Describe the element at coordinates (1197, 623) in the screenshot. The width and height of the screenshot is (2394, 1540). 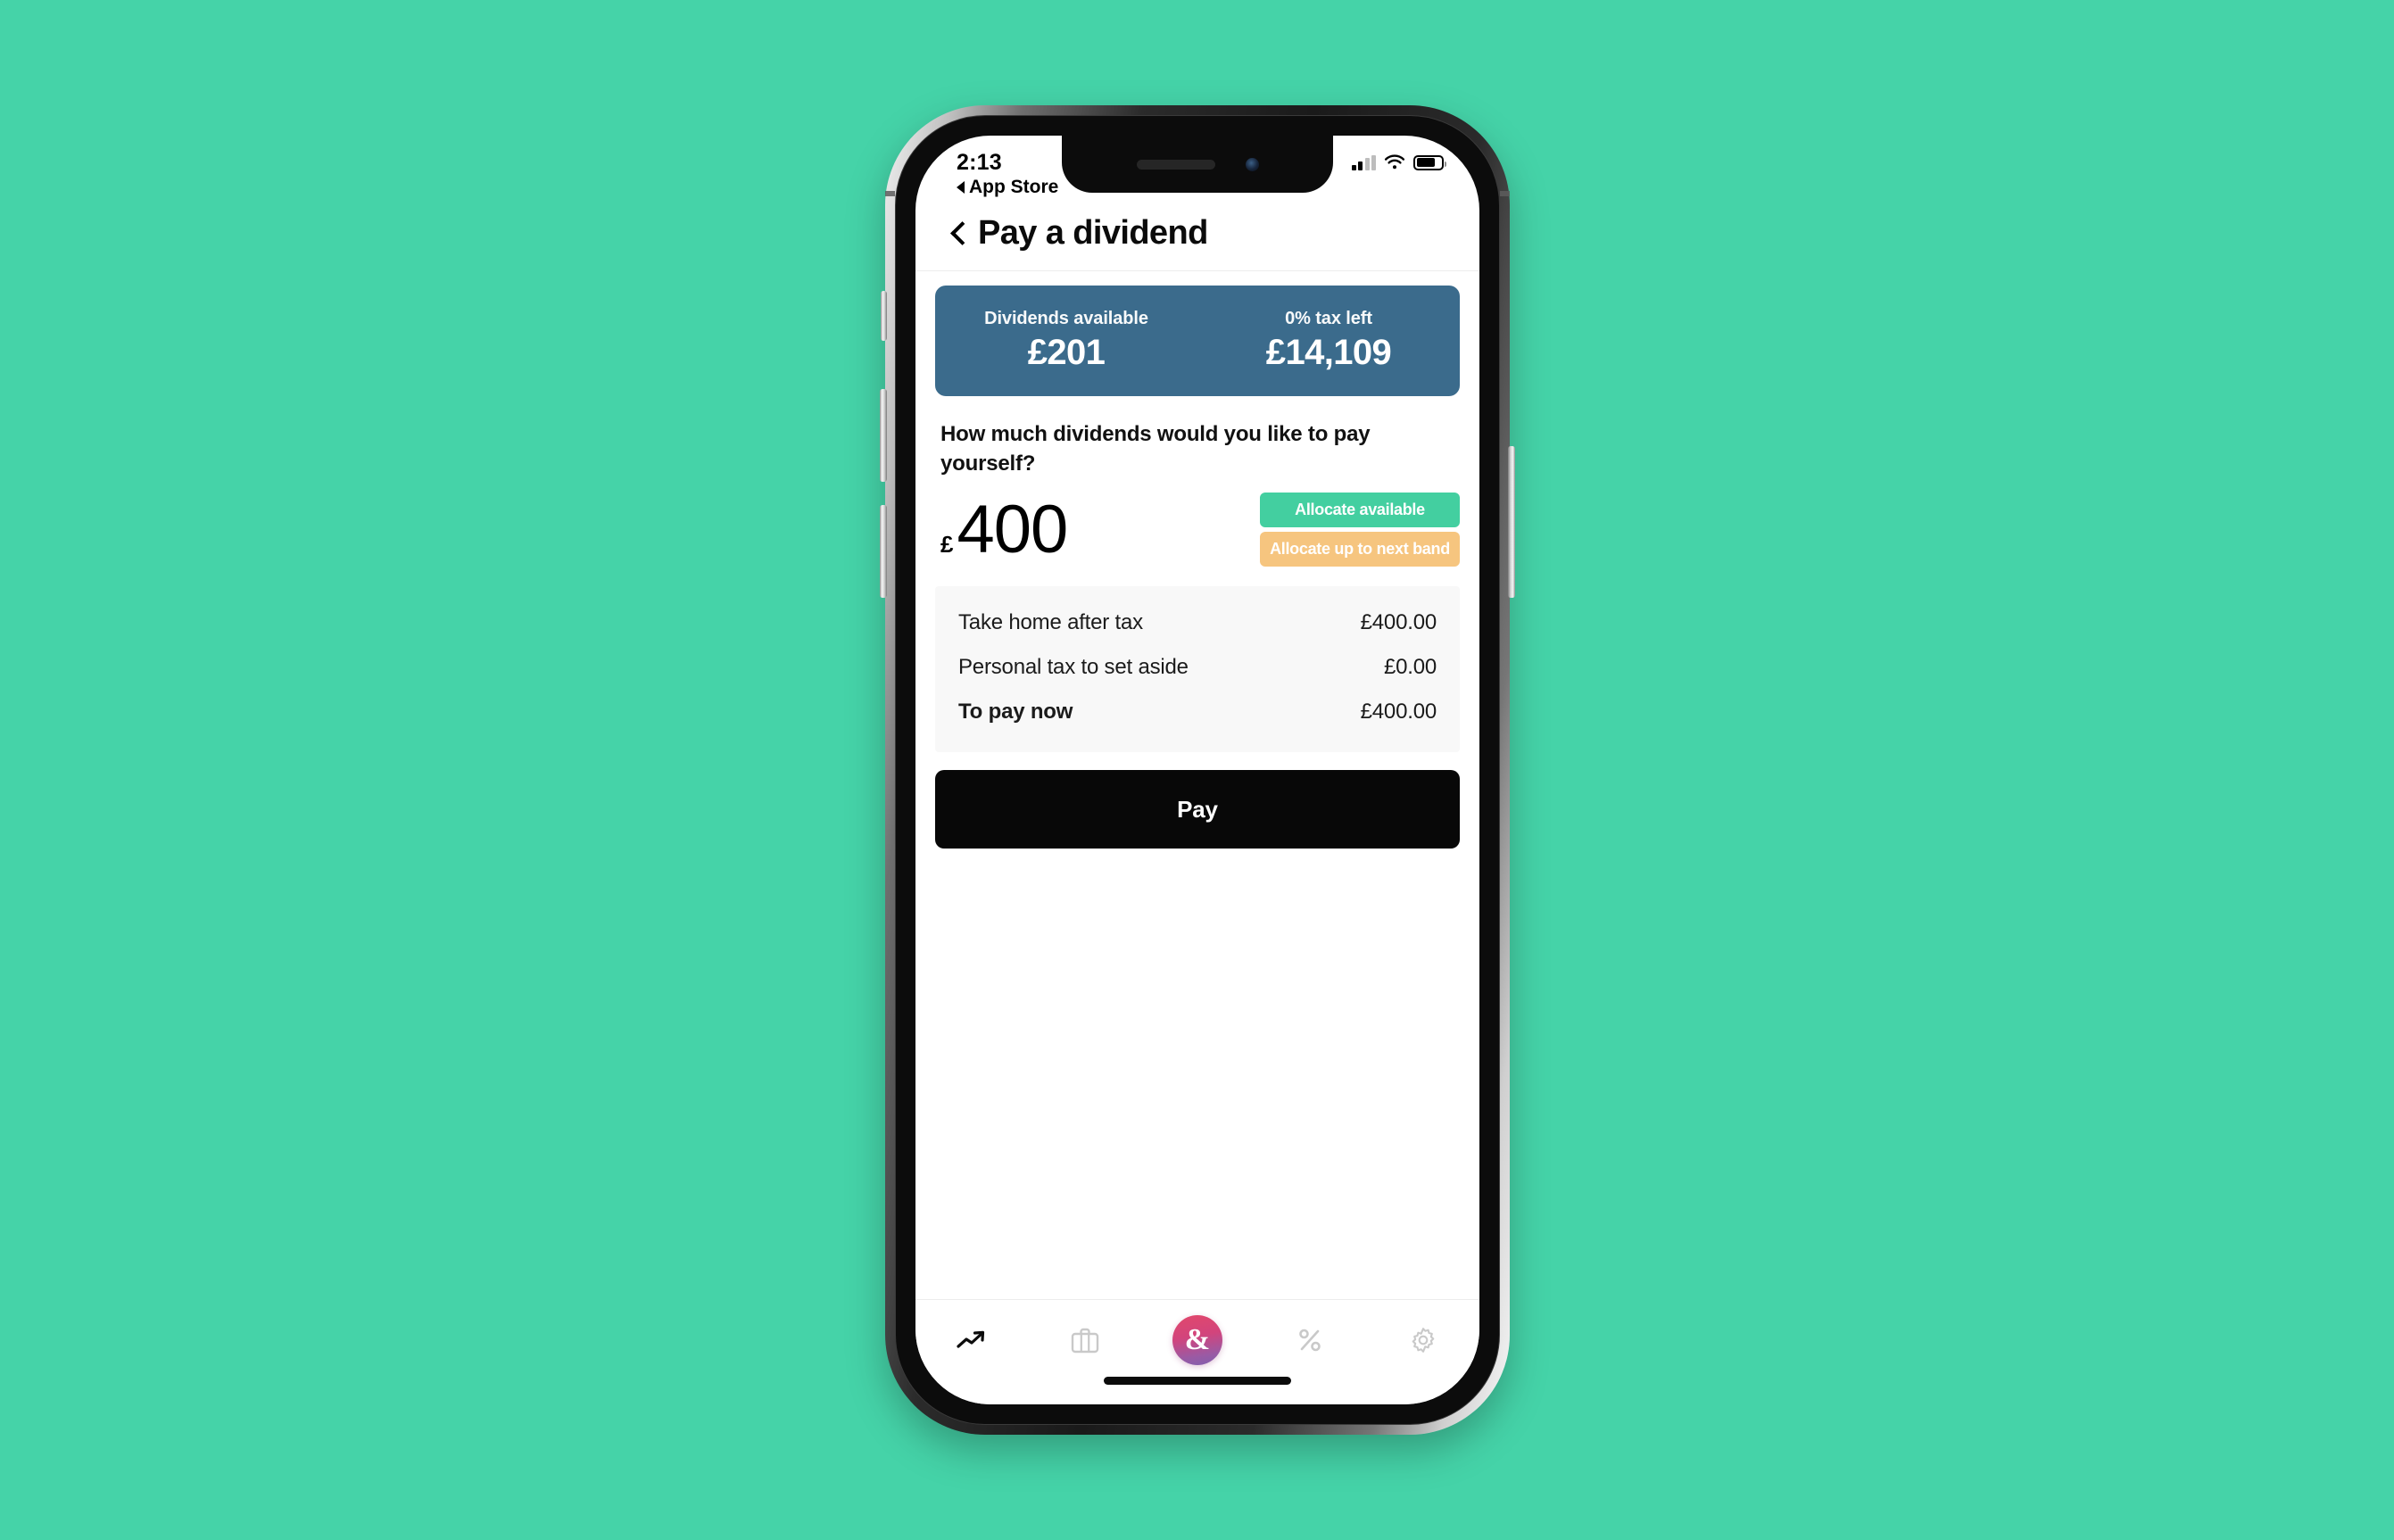
I see `breakdown-row: Take home after tax £400.00` at that location.